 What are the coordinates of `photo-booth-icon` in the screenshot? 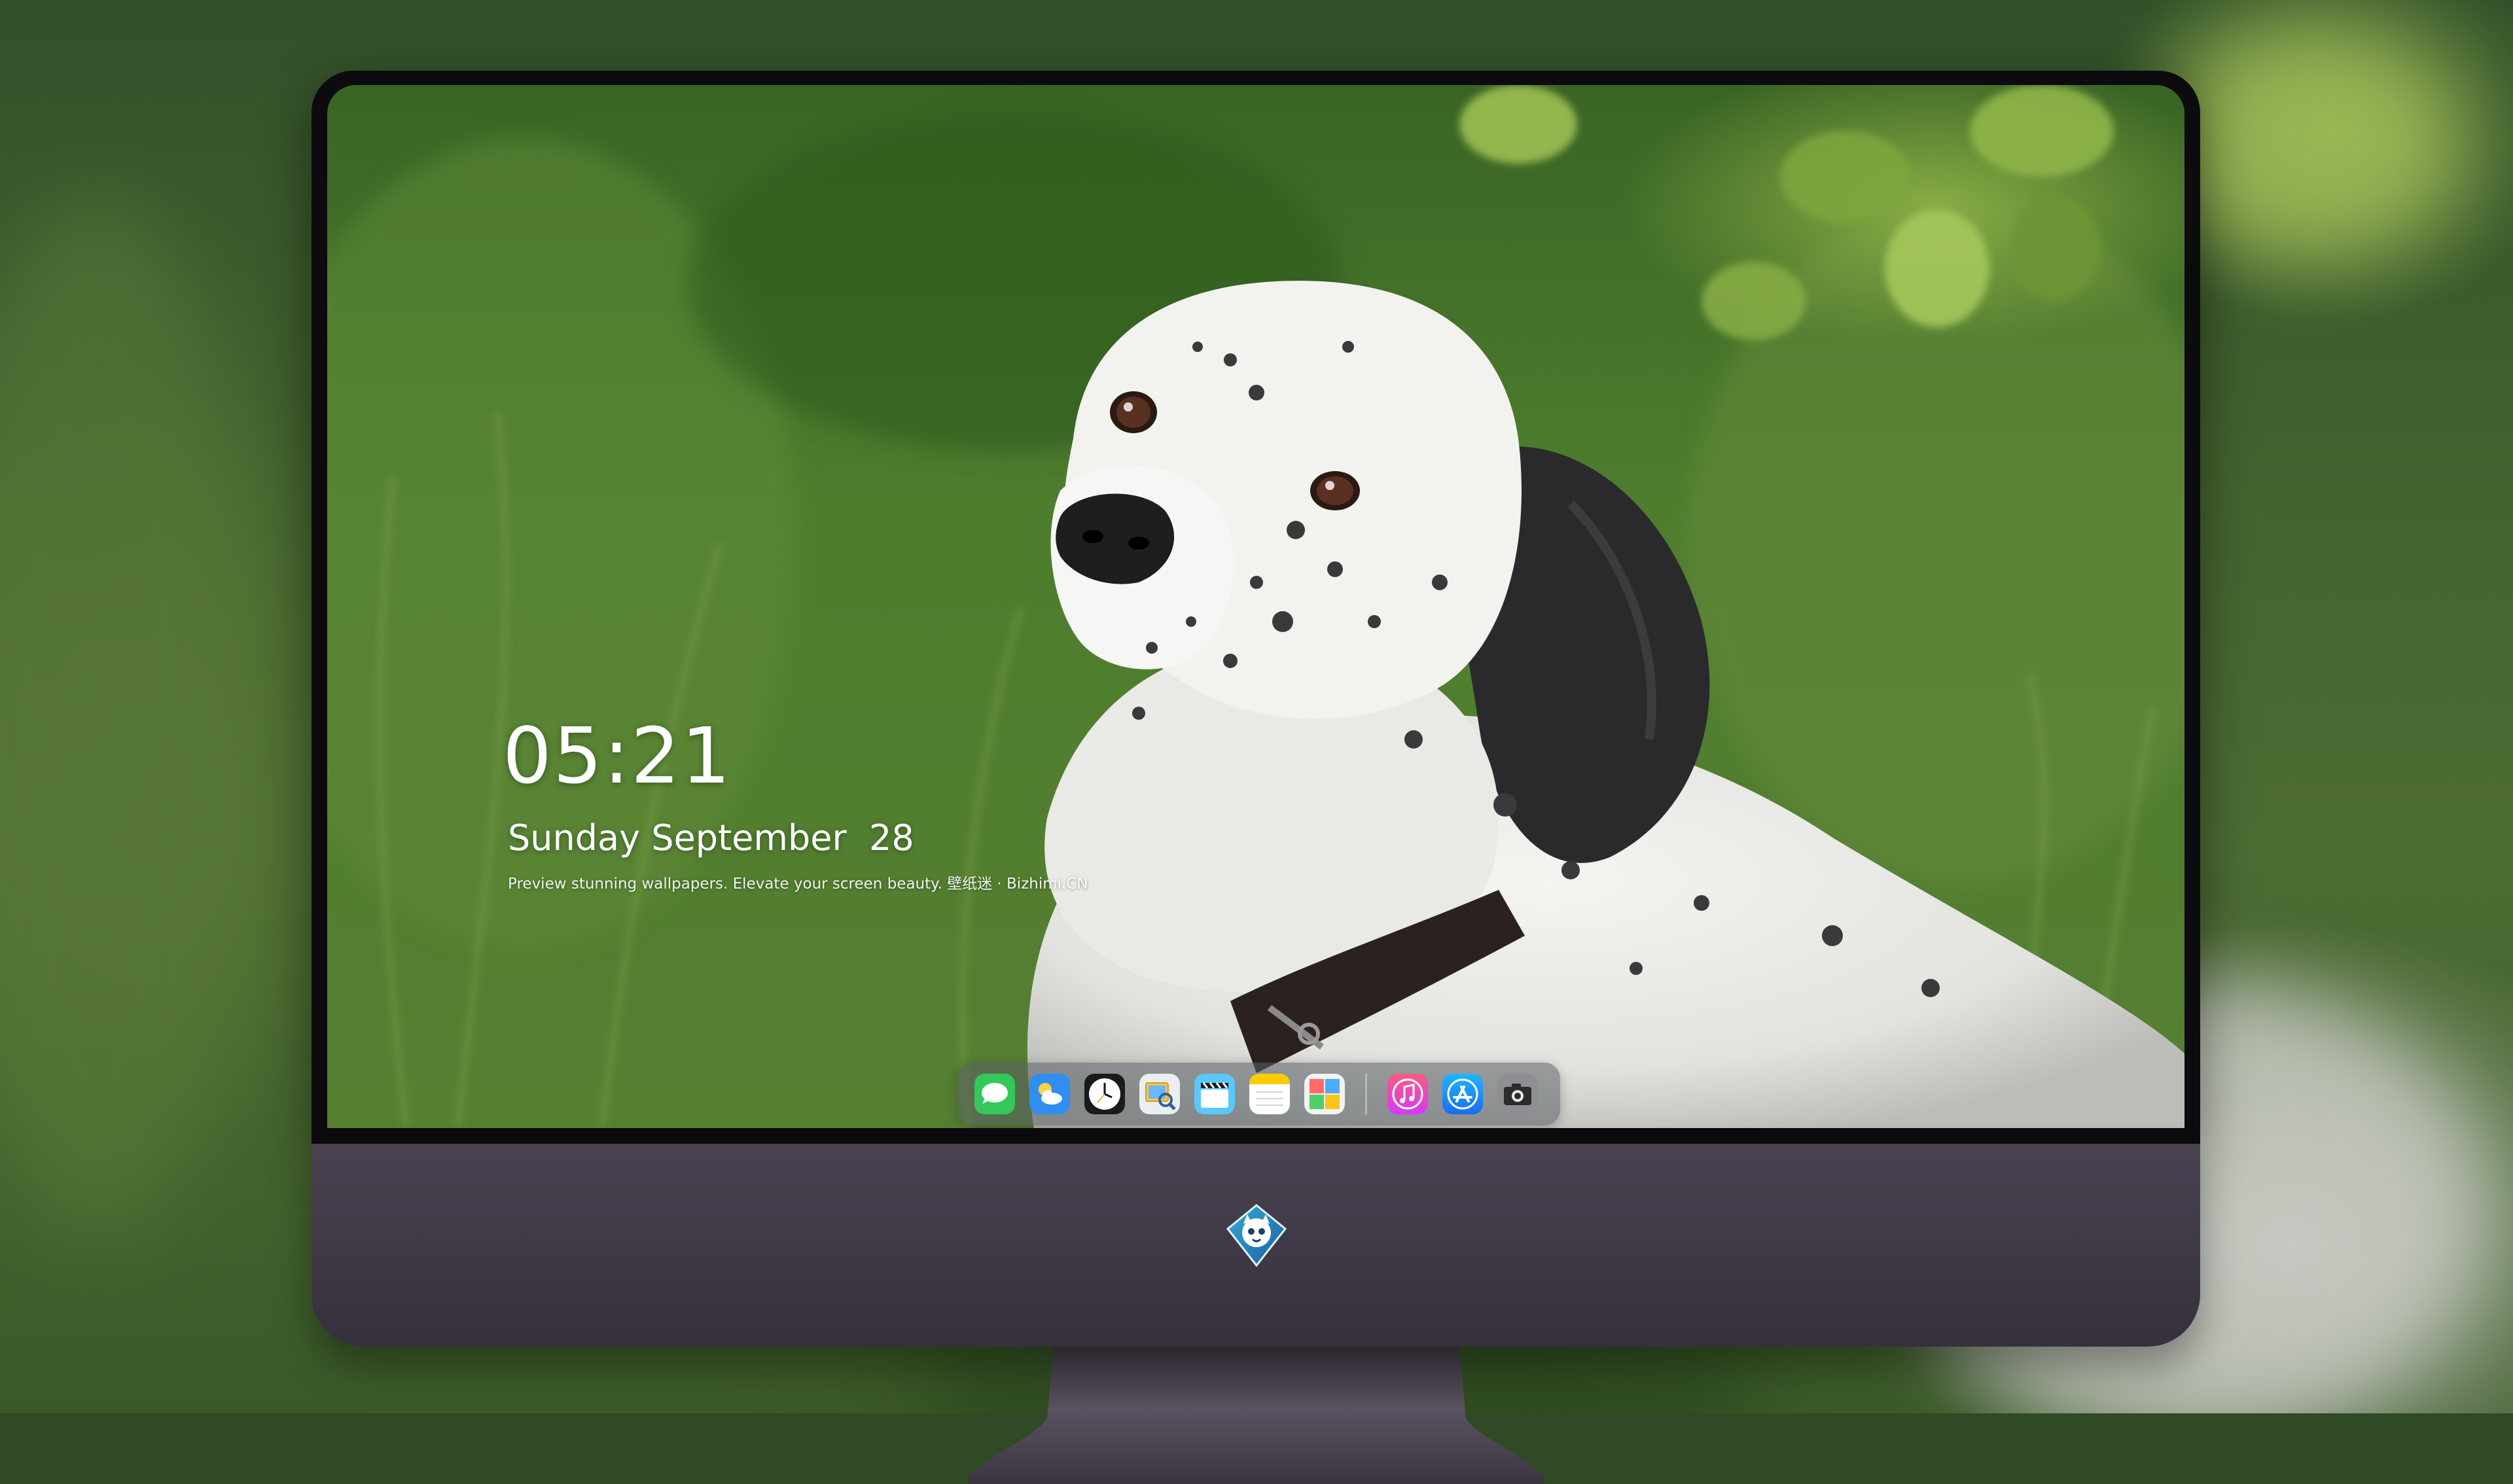 It's located at (1324, 1094).